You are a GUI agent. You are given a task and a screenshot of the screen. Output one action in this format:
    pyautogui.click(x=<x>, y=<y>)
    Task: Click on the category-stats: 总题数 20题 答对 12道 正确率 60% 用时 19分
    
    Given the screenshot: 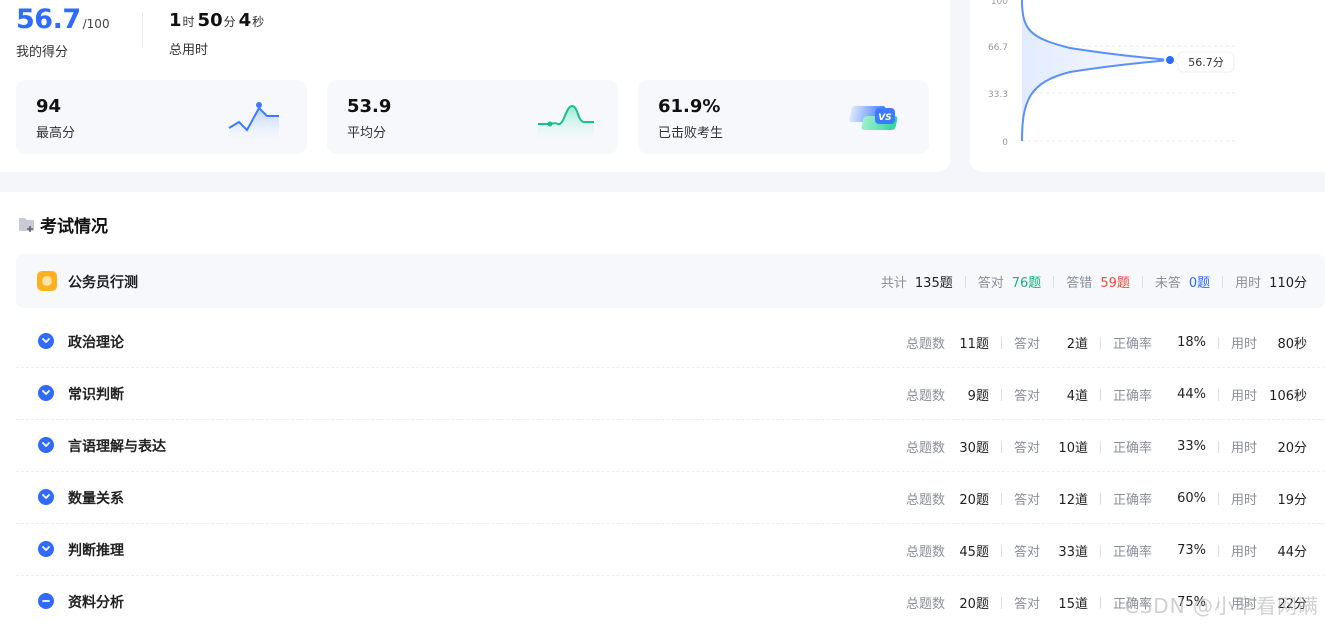 What is the action you would take?
    pyautogui.click(x=1106, y=498)
    